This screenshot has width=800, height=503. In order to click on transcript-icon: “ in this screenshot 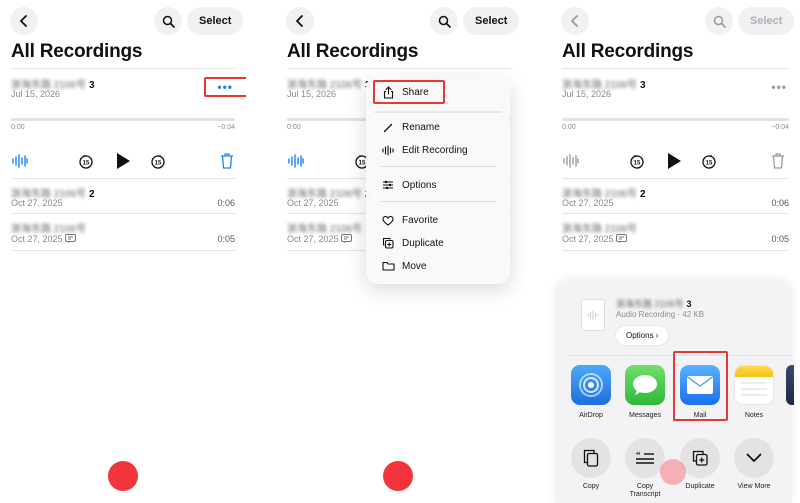, I will do `click(645, 458)`.